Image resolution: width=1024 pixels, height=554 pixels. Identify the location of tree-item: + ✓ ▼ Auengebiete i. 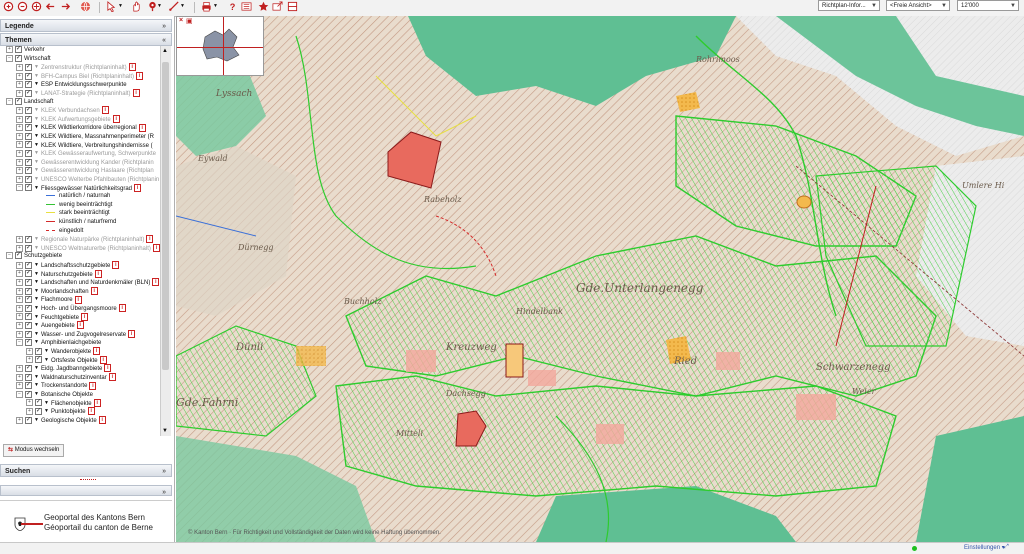
(50, 325).